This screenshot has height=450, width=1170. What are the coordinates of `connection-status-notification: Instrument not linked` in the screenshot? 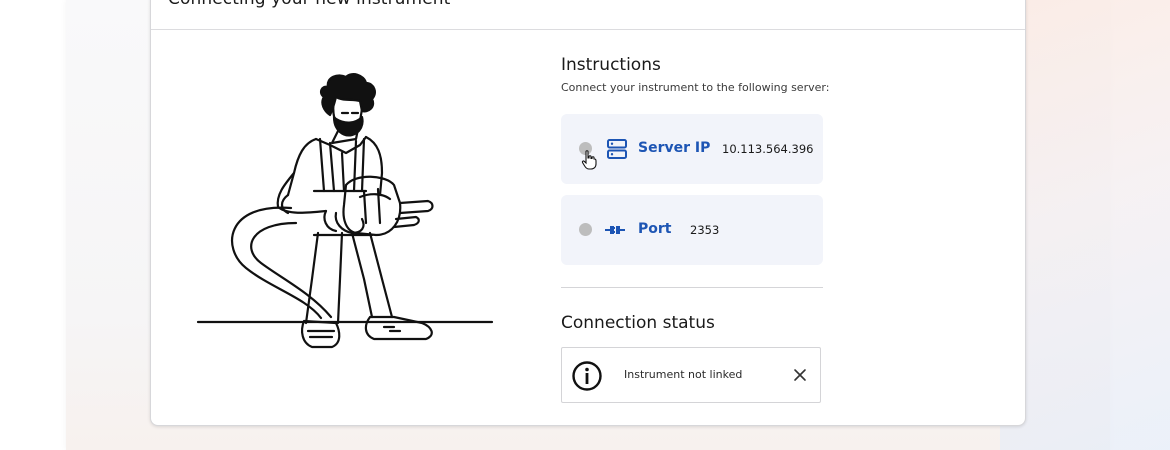 It's located at (691, 375).